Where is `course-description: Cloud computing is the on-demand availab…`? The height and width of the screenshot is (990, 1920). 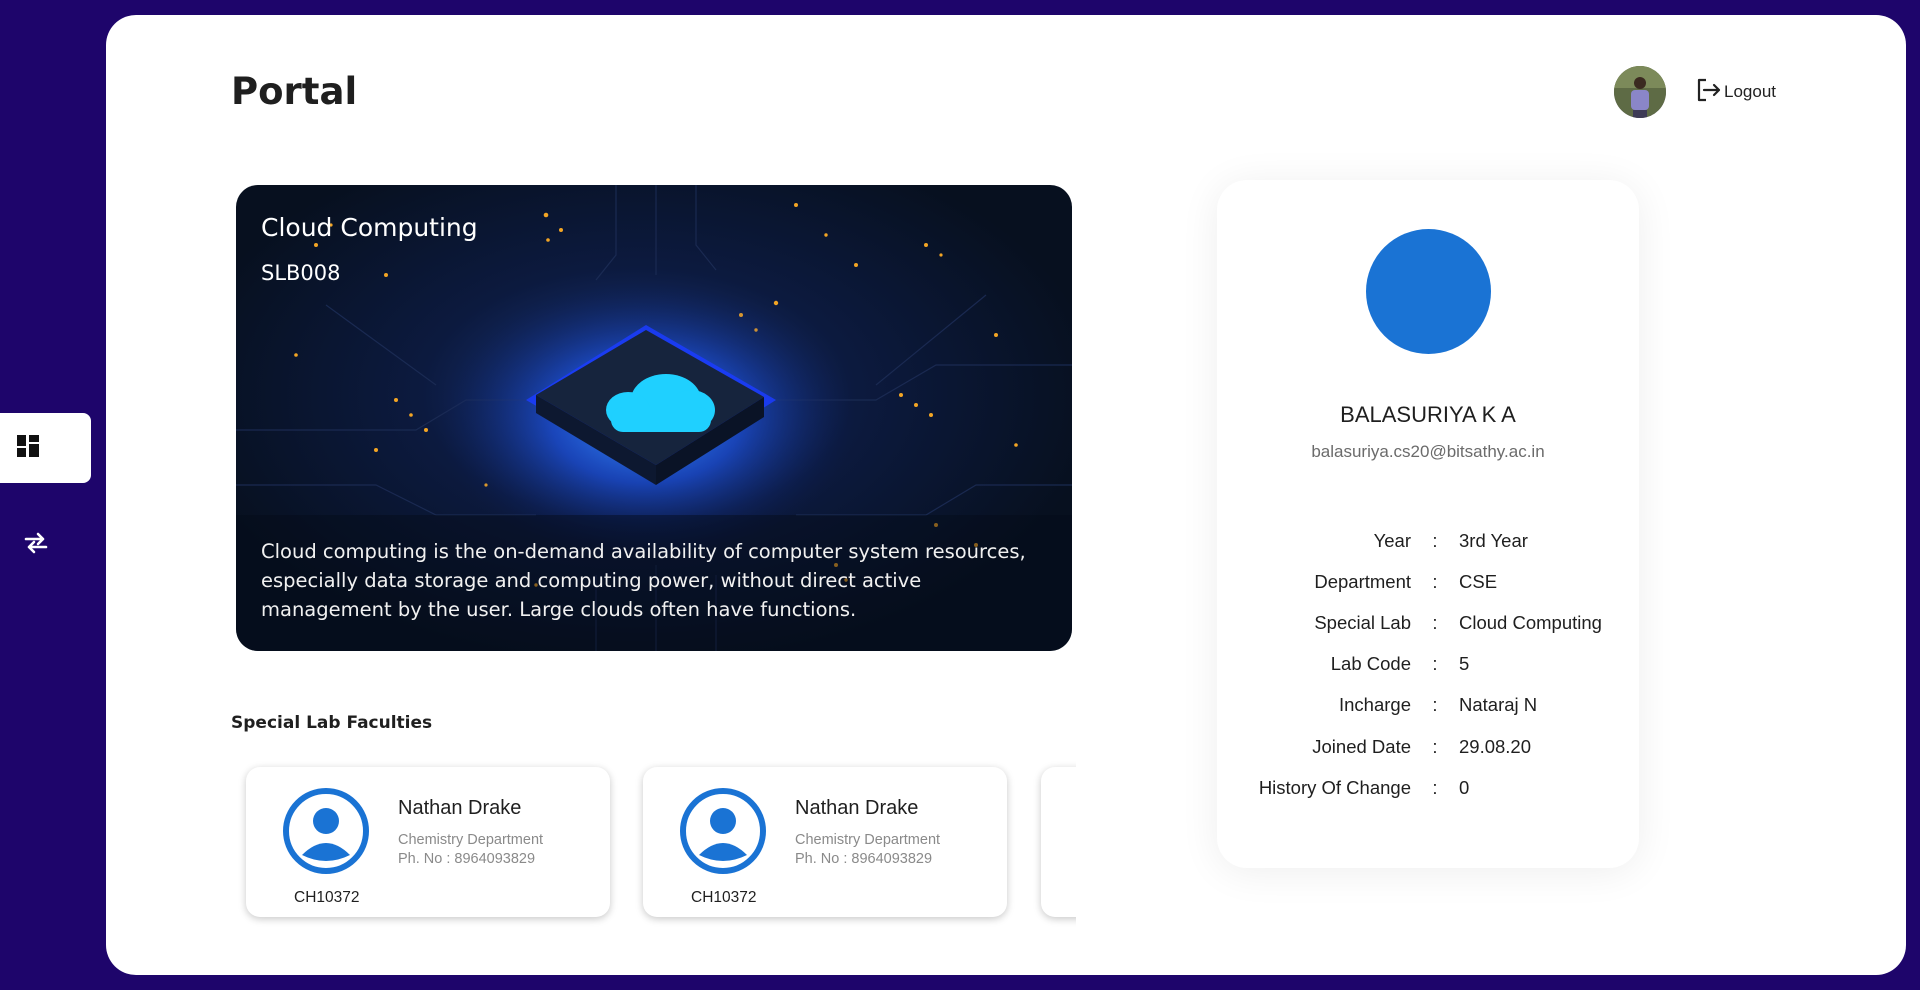 course-description: Cloud computing is the on-demand availab… is located at coordinates (643, 580).